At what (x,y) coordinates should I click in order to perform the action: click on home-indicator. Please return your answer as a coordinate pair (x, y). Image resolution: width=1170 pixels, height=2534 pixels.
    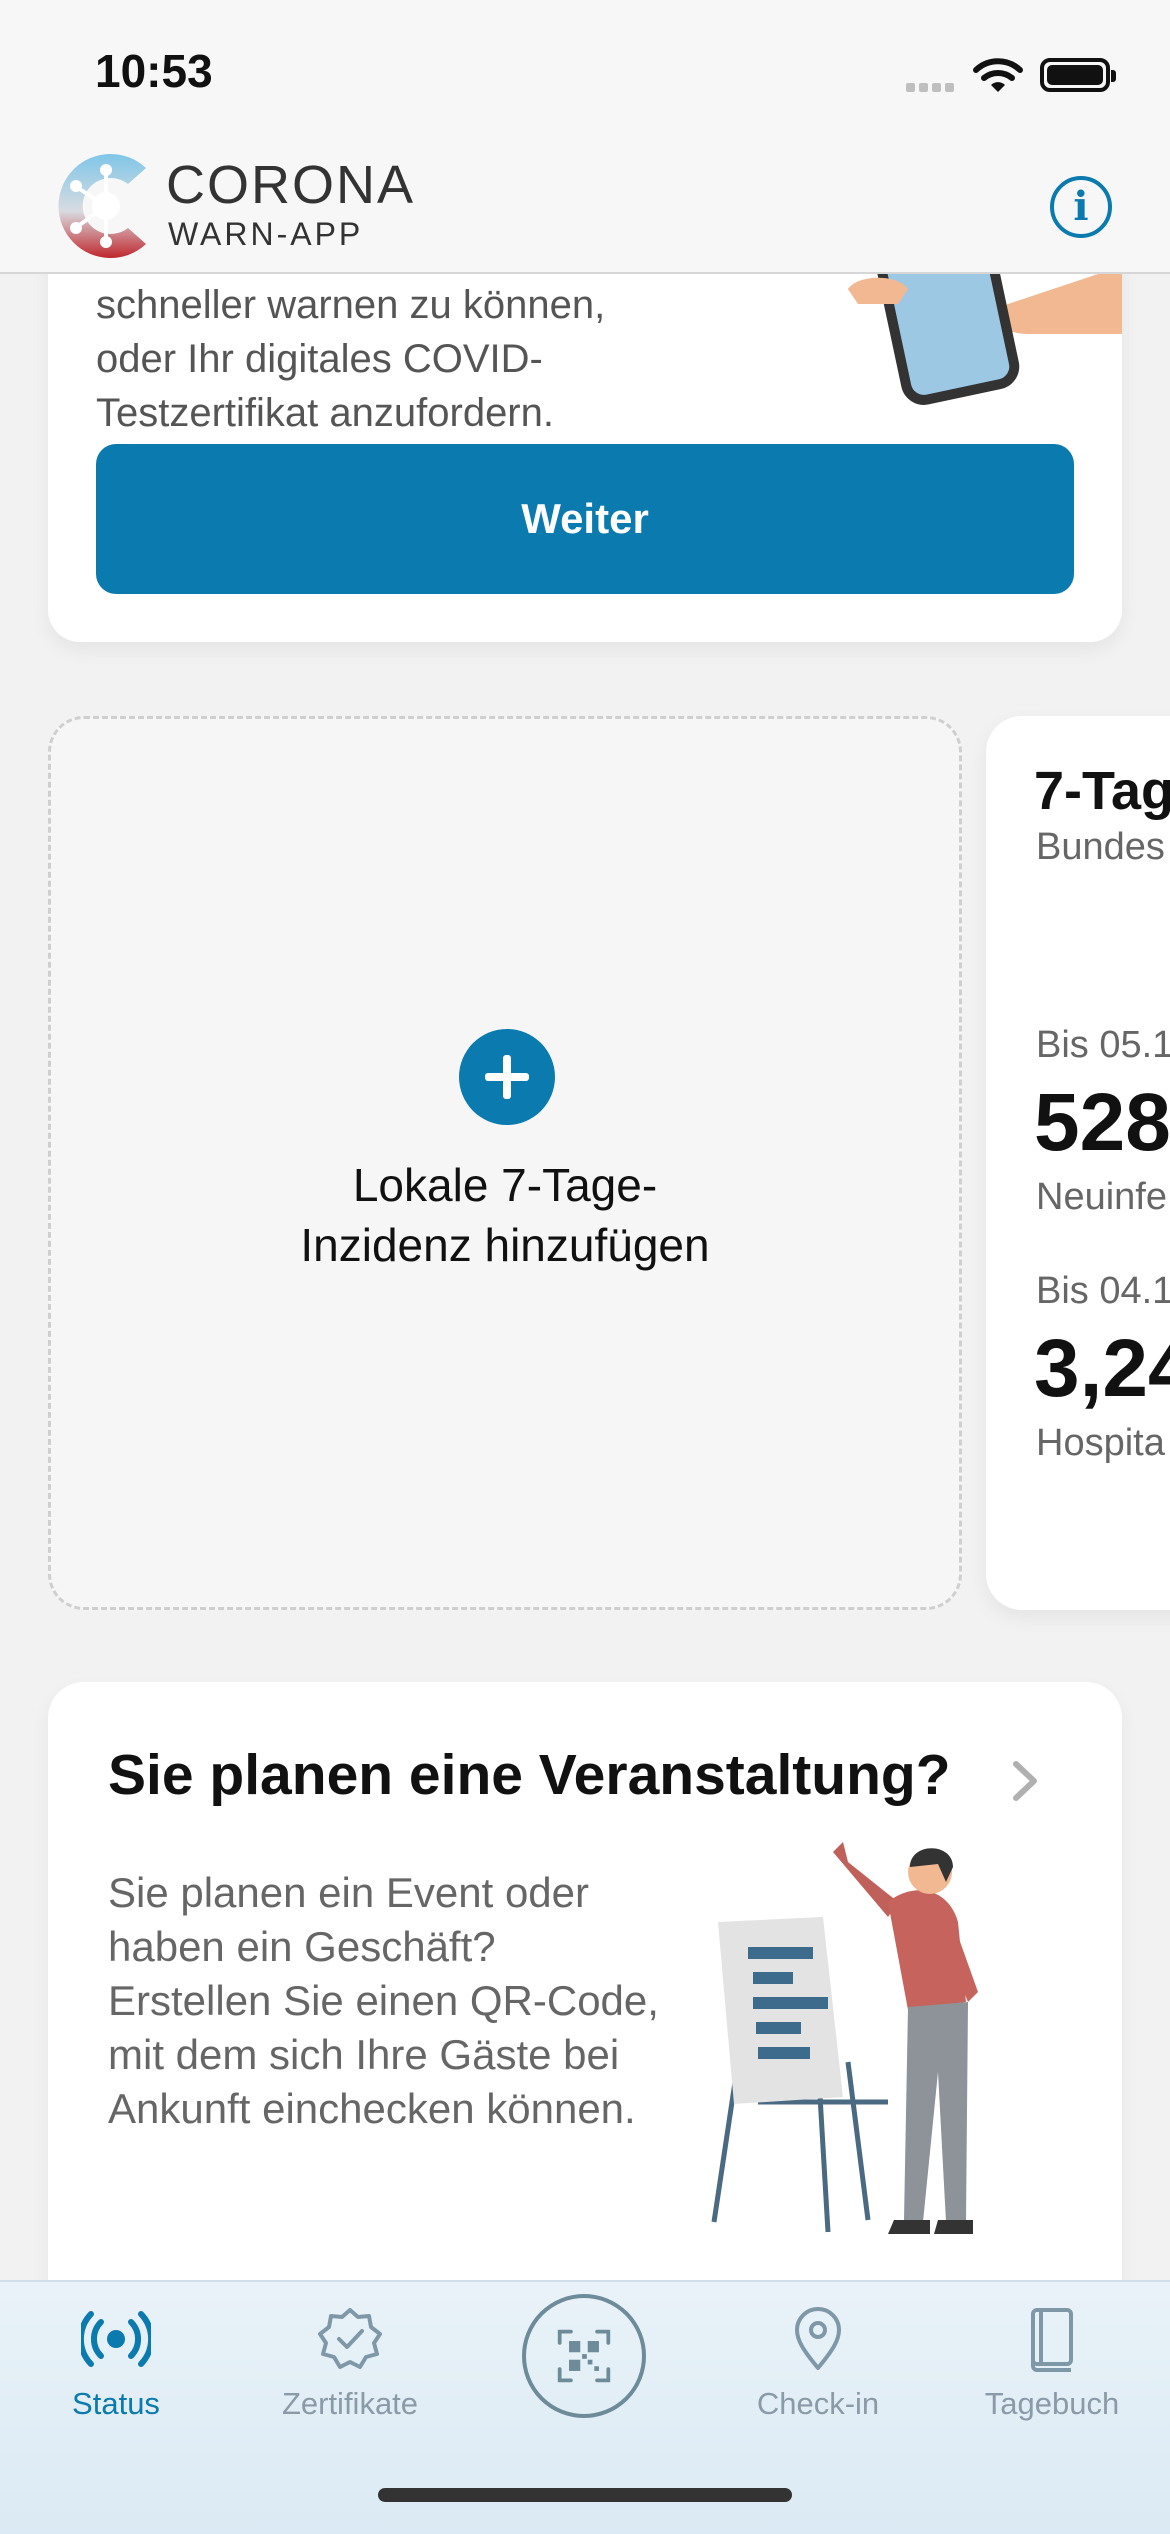
    Looking at the image, I should click on (585, 2495).